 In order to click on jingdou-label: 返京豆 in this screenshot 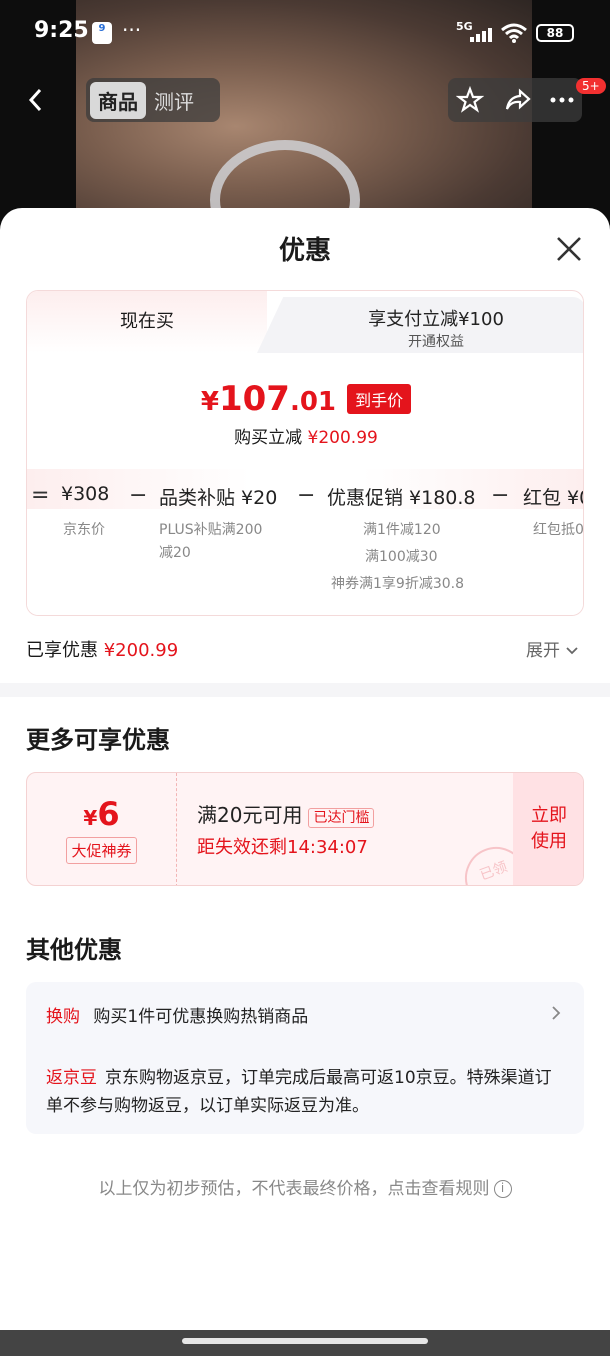, I will do `click(71, 1078)`.